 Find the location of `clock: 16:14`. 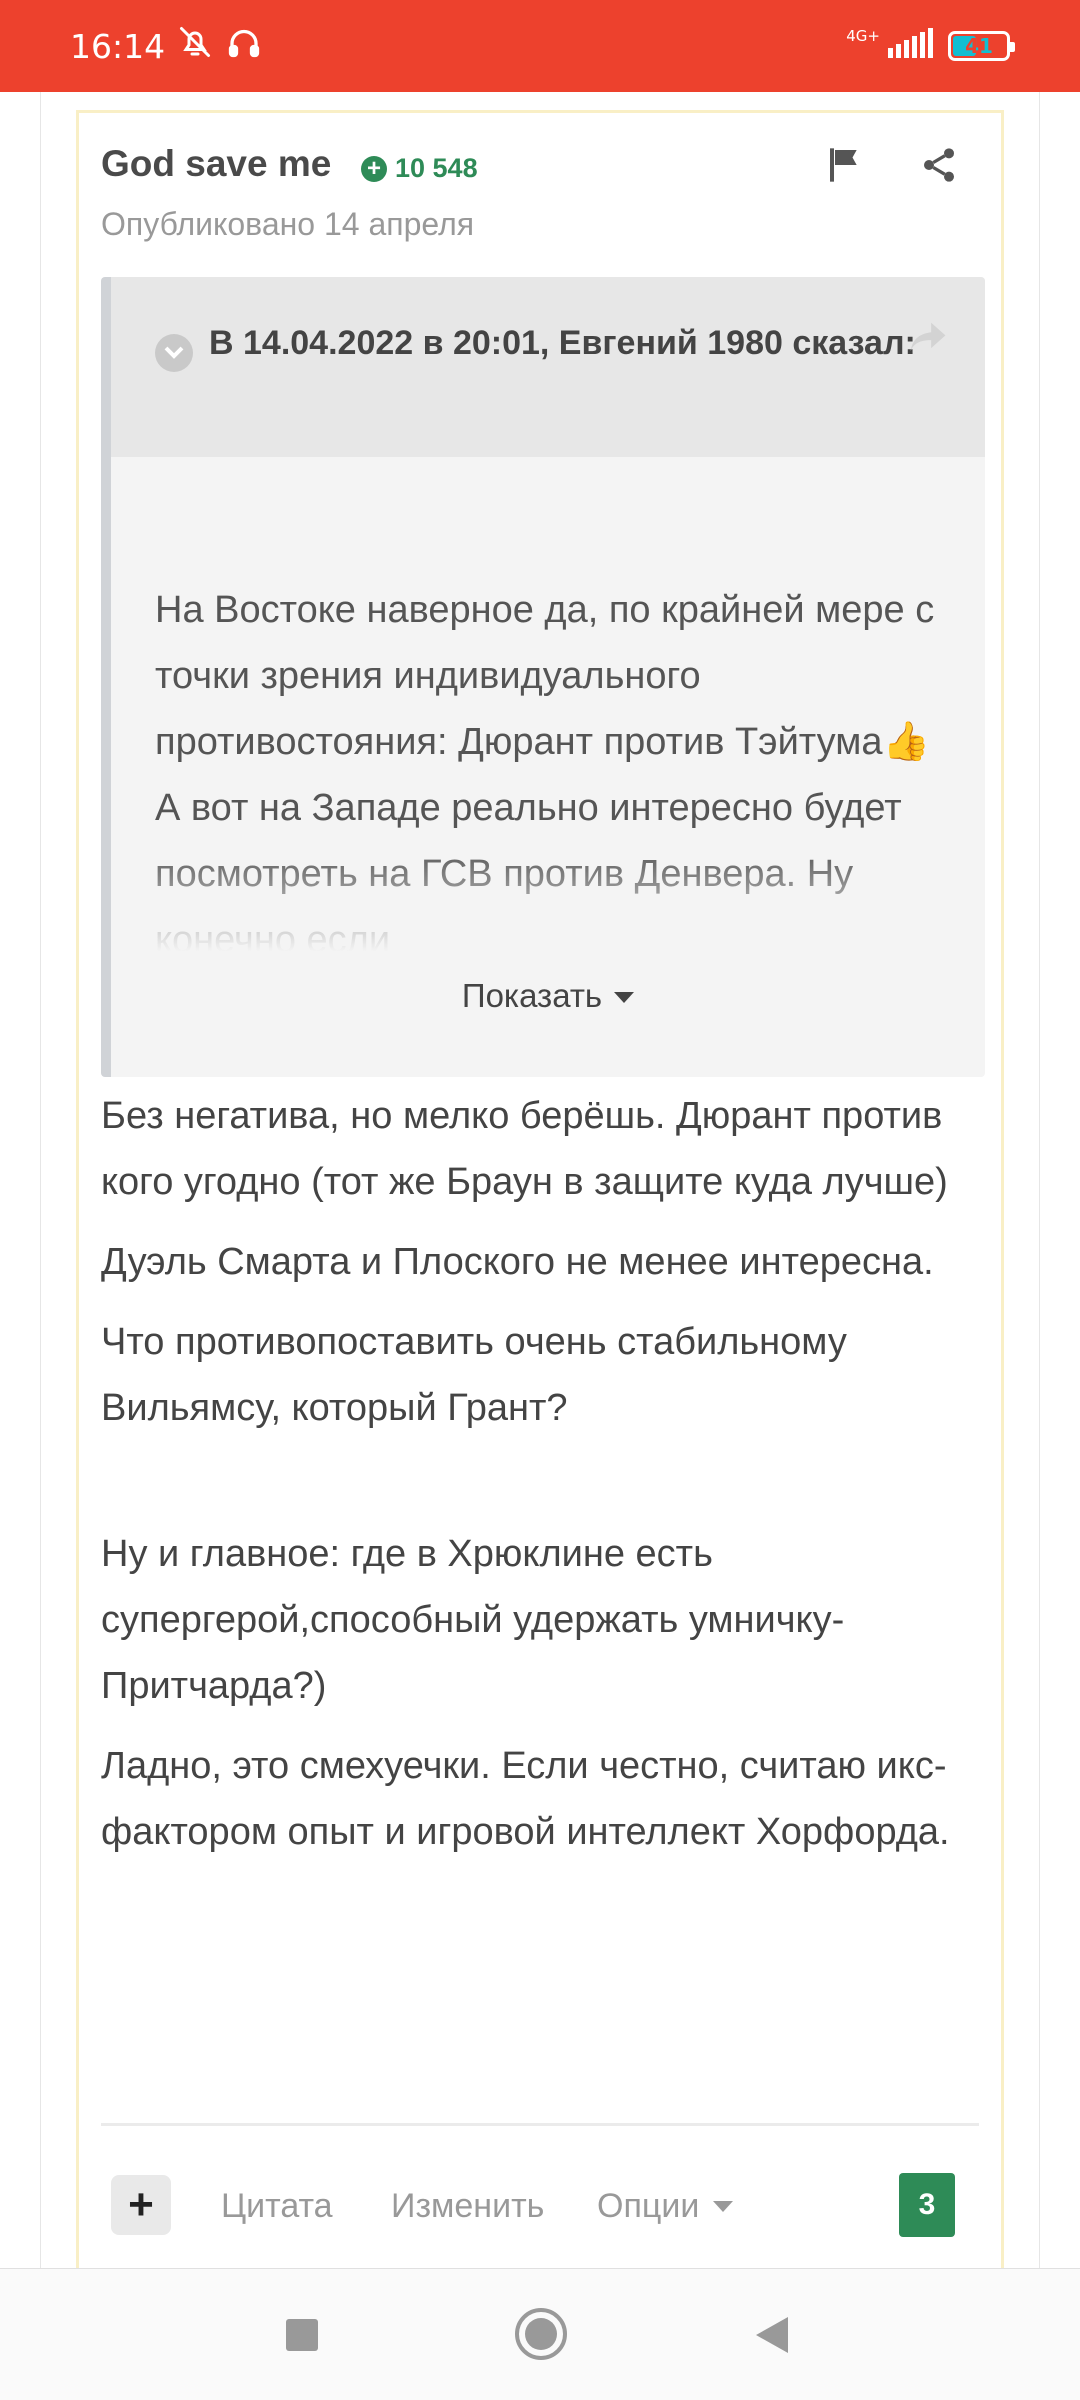

clock: 16:14 is located at coordinates (118, 46).